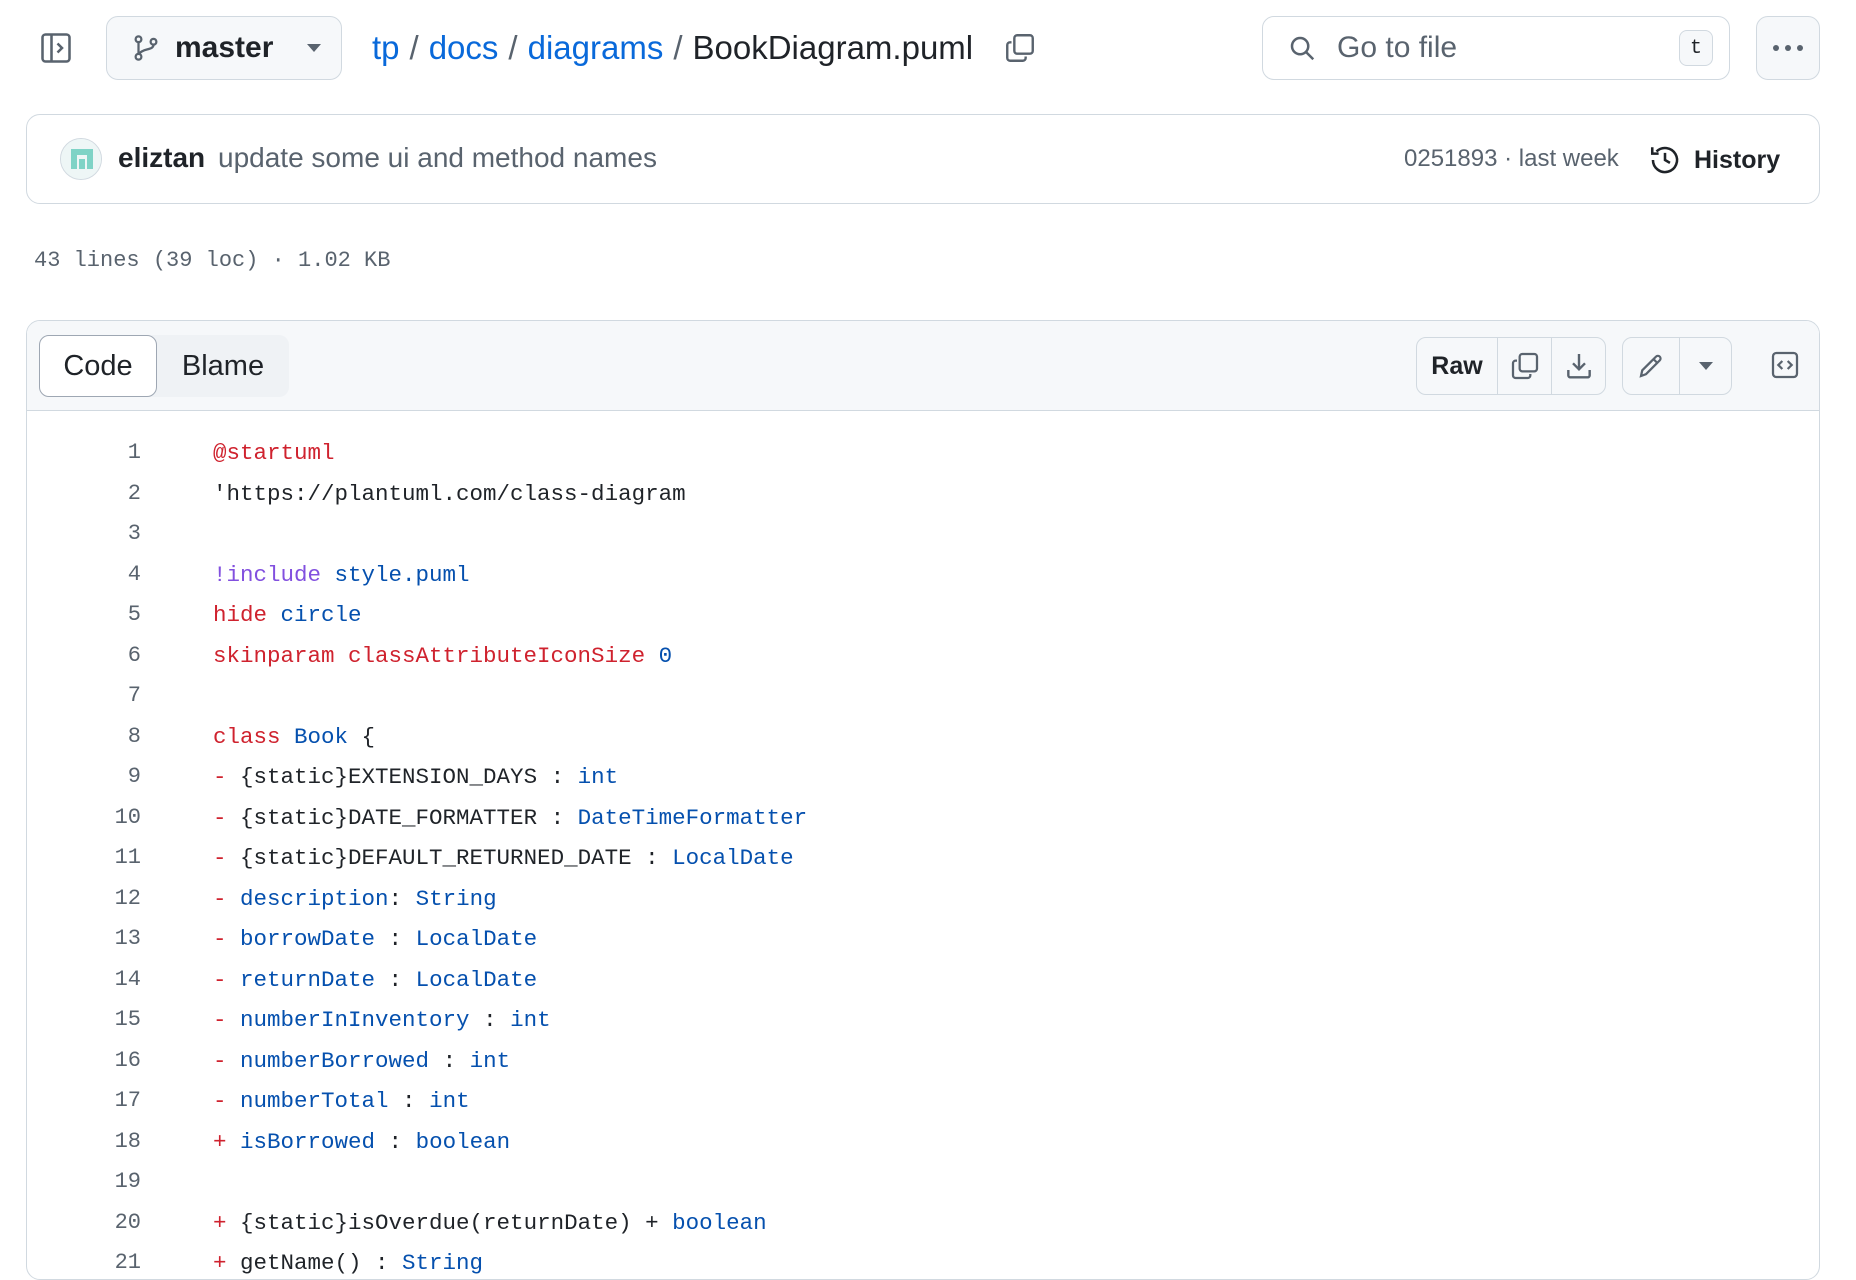 This screenshot has height=1280, width=1856. Describe the element at coordinates (223, 366) in the screenshot. I see `tab-blame: Blame` at that location.